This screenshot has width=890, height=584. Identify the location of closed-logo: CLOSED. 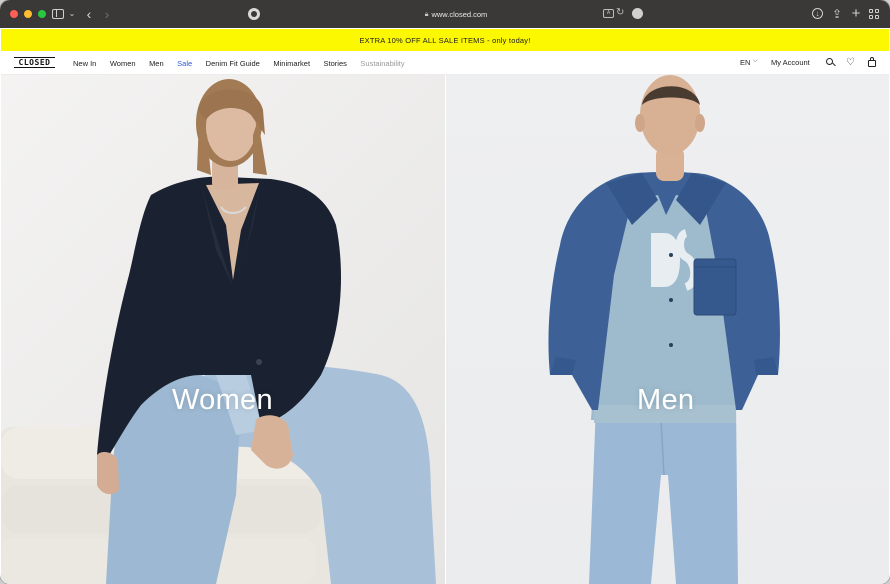
(34, 62).